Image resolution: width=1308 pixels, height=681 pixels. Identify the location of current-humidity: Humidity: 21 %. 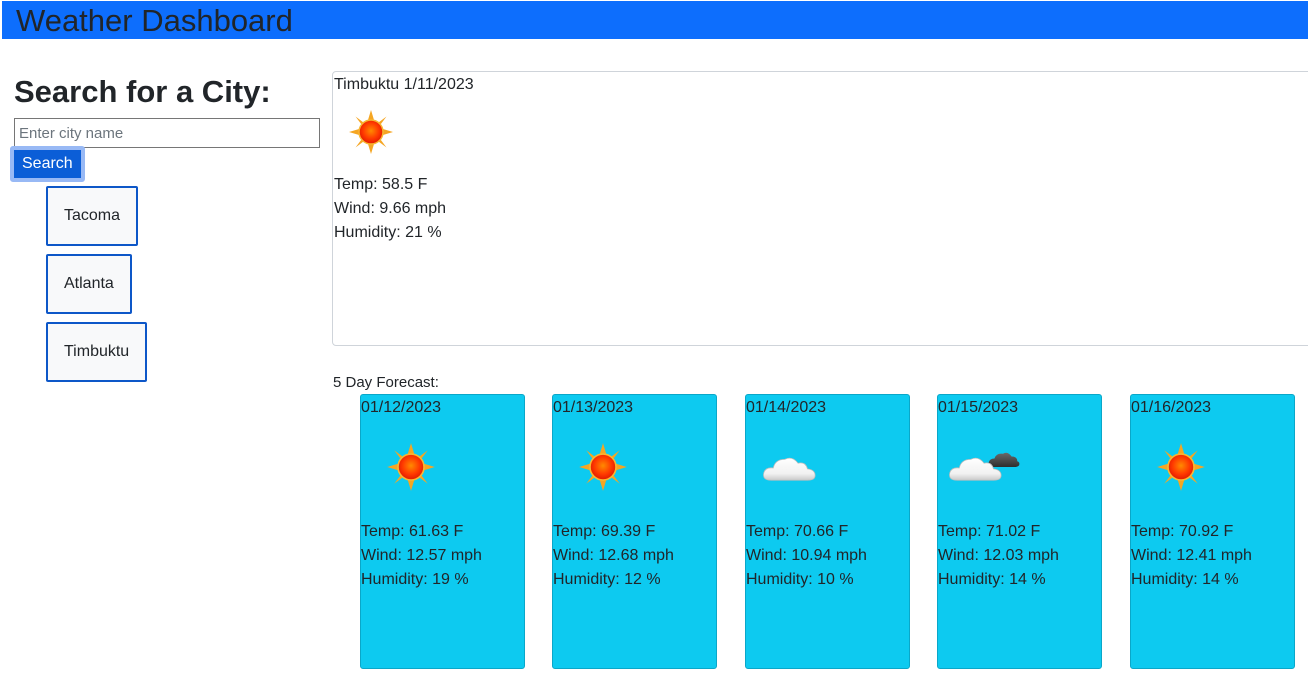
(388, 232).